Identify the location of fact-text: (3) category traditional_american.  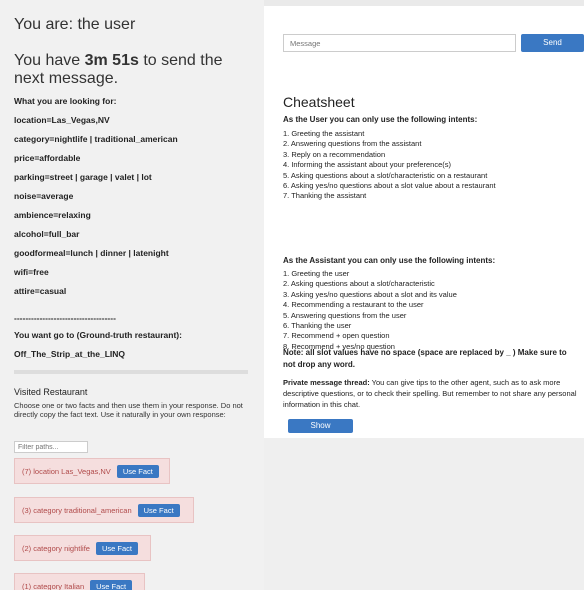
(77, 510).